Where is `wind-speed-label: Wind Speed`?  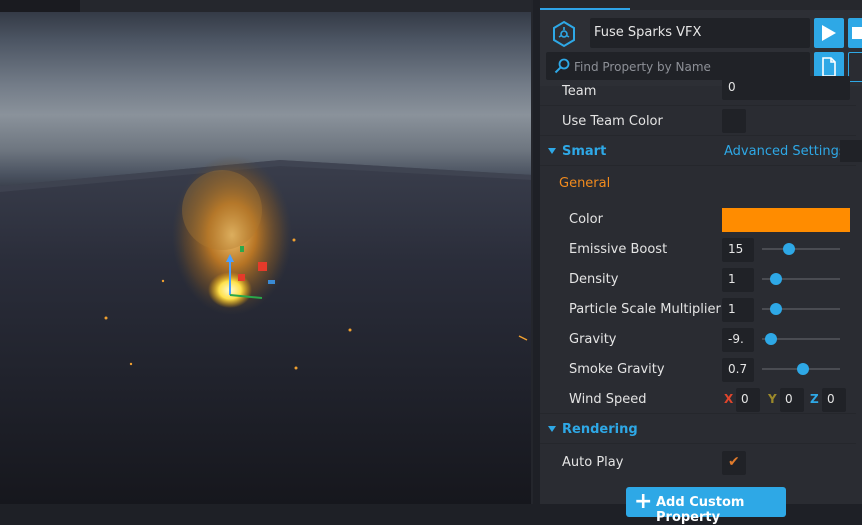 wind-speed-label: Wind Speed is located at coordinates (608, 399).